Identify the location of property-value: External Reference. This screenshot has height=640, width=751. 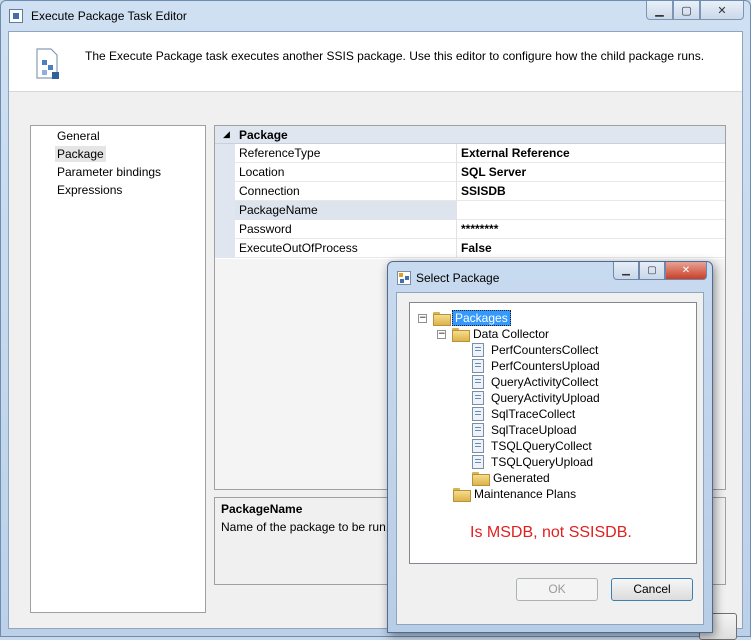
(515, 153).